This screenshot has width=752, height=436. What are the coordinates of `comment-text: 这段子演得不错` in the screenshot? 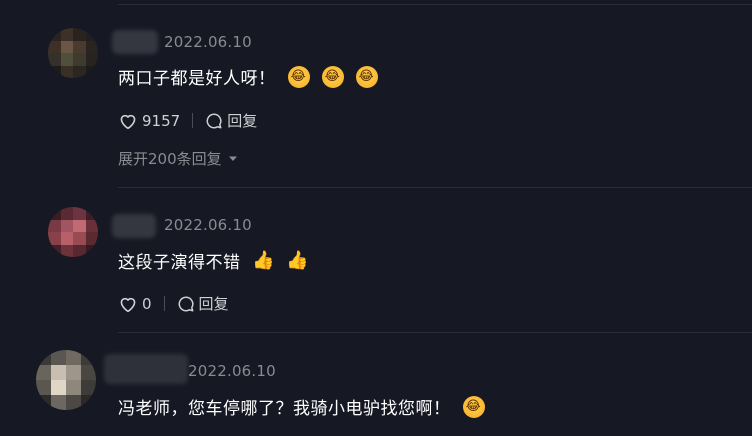 It's located at (179, 263).